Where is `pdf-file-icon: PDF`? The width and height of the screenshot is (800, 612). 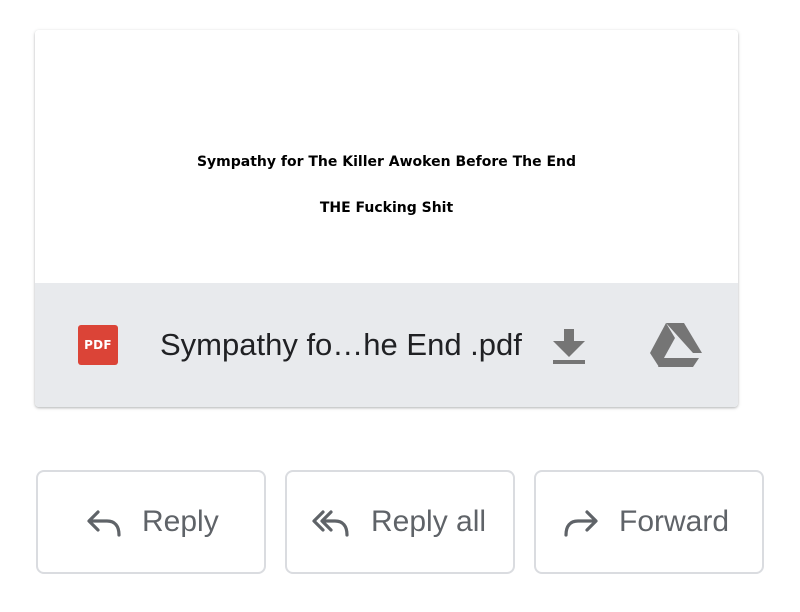
pdf-file-icon: PDF is located at coordinates (98, 345).